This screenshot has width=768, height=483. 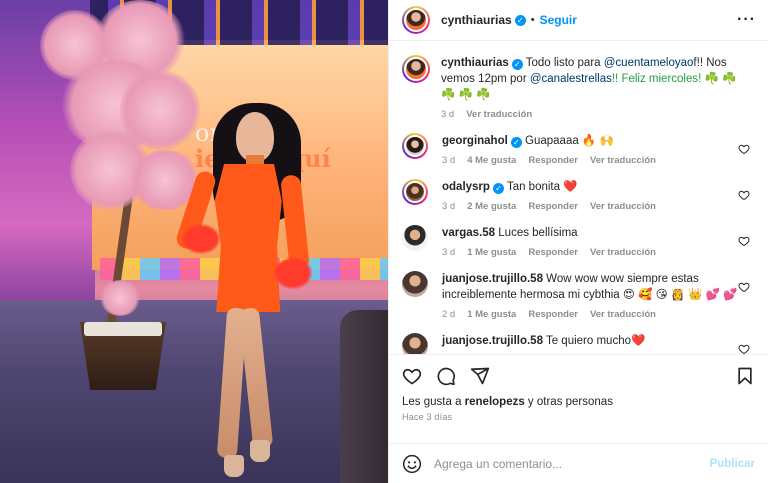 I want to click on comment-text: Tan bonita ❤️, so click(x=542, y=187).